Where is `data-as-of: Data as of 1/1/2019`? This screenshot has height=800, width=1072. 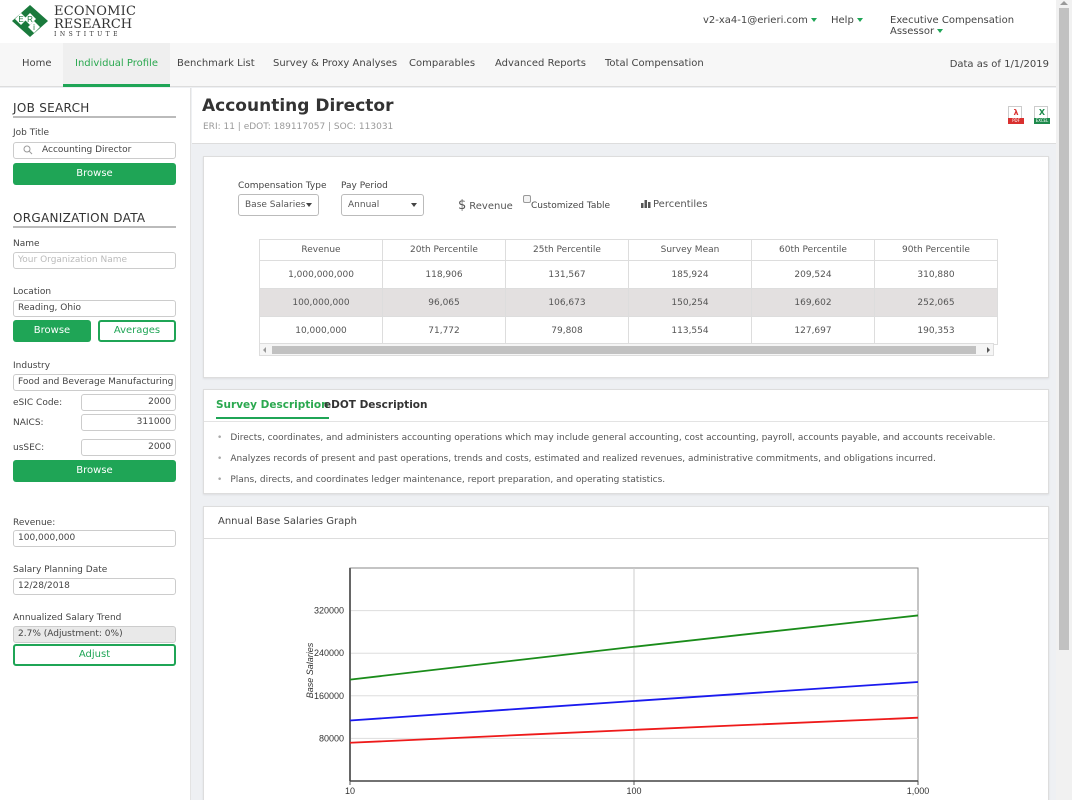
data-as-of: Data as of 1/1/2019 is located at coordinates (999, 64).